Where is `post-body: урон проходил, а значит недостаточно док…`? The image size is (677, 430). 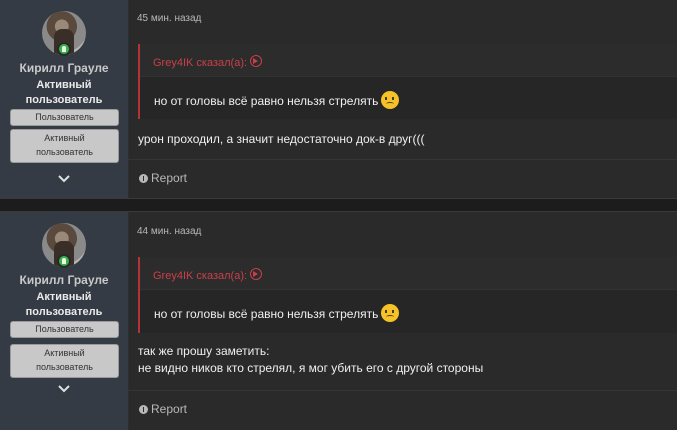
post-body: урон проходил, а значит недостаточно док… is located at coordinates (281, 139).